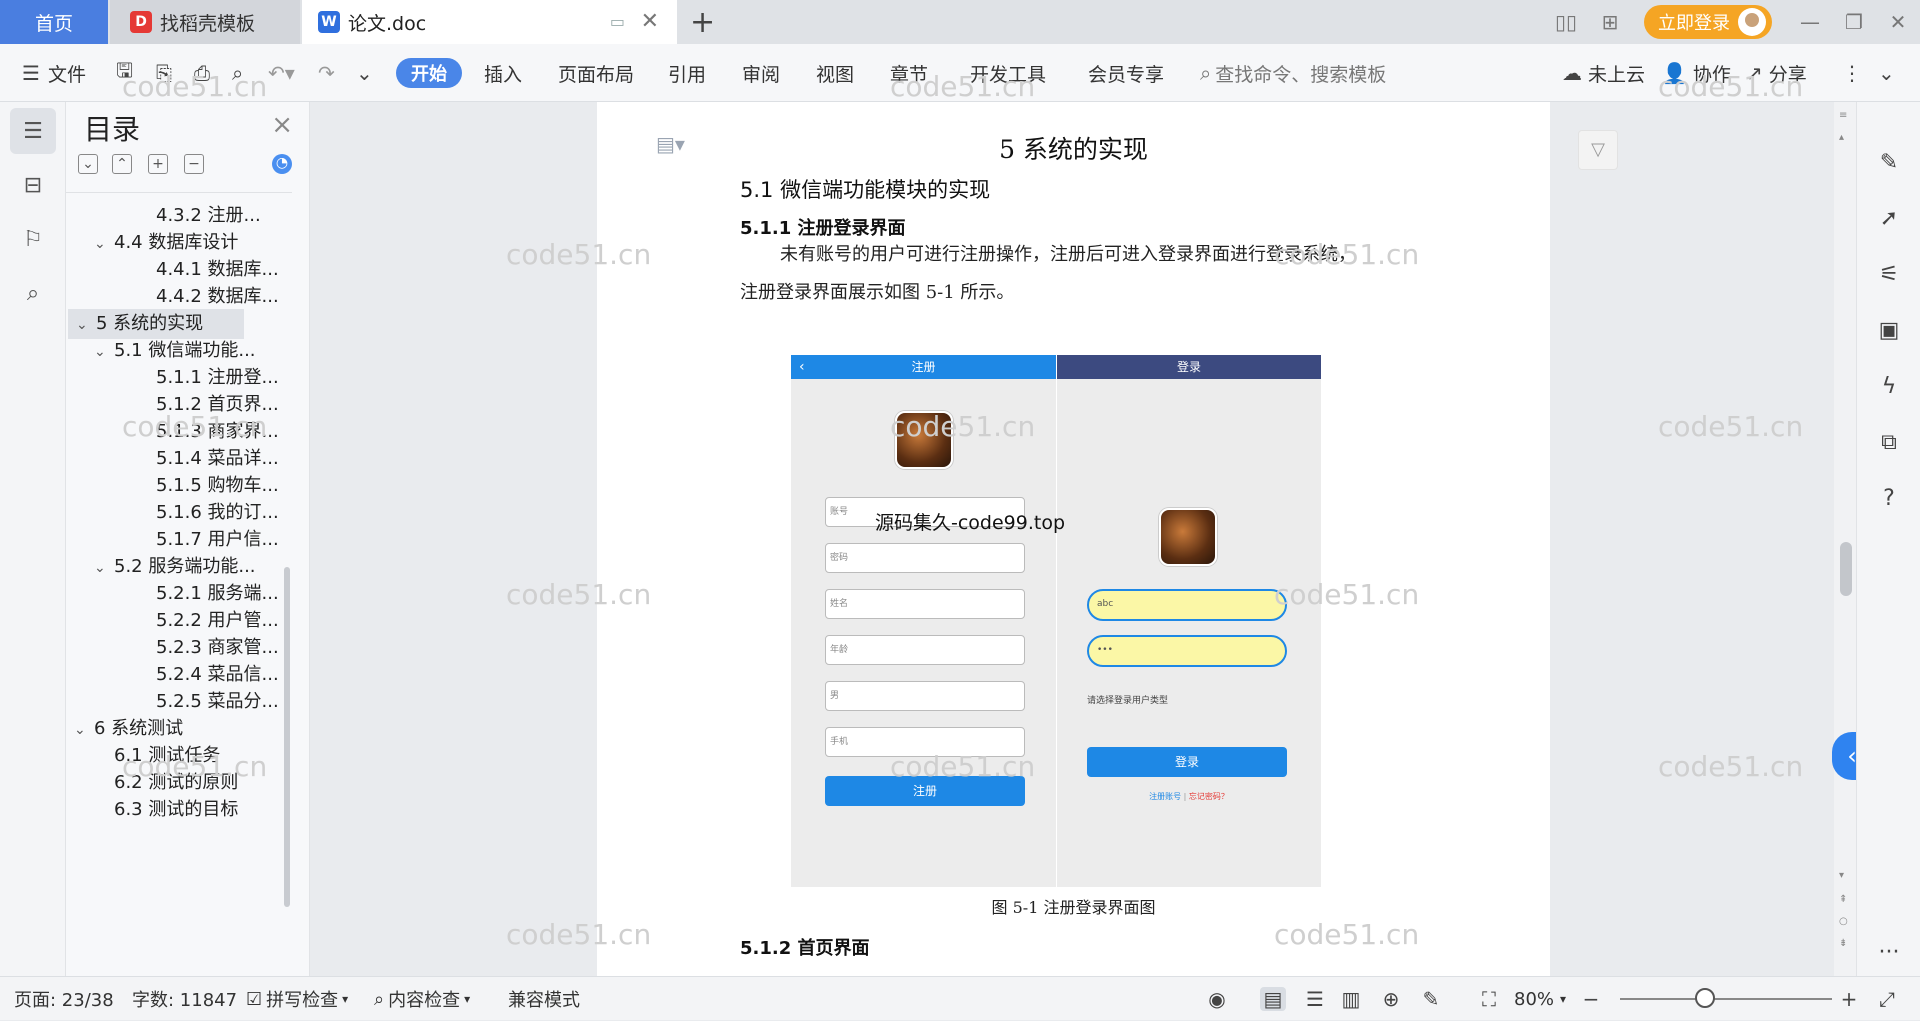 The height and width of the screenshot is (1021, 1920). Describe the element at coordinates (155, 756) in the screenshot. I see `toc-item: 6.1 测试任务` at that location.